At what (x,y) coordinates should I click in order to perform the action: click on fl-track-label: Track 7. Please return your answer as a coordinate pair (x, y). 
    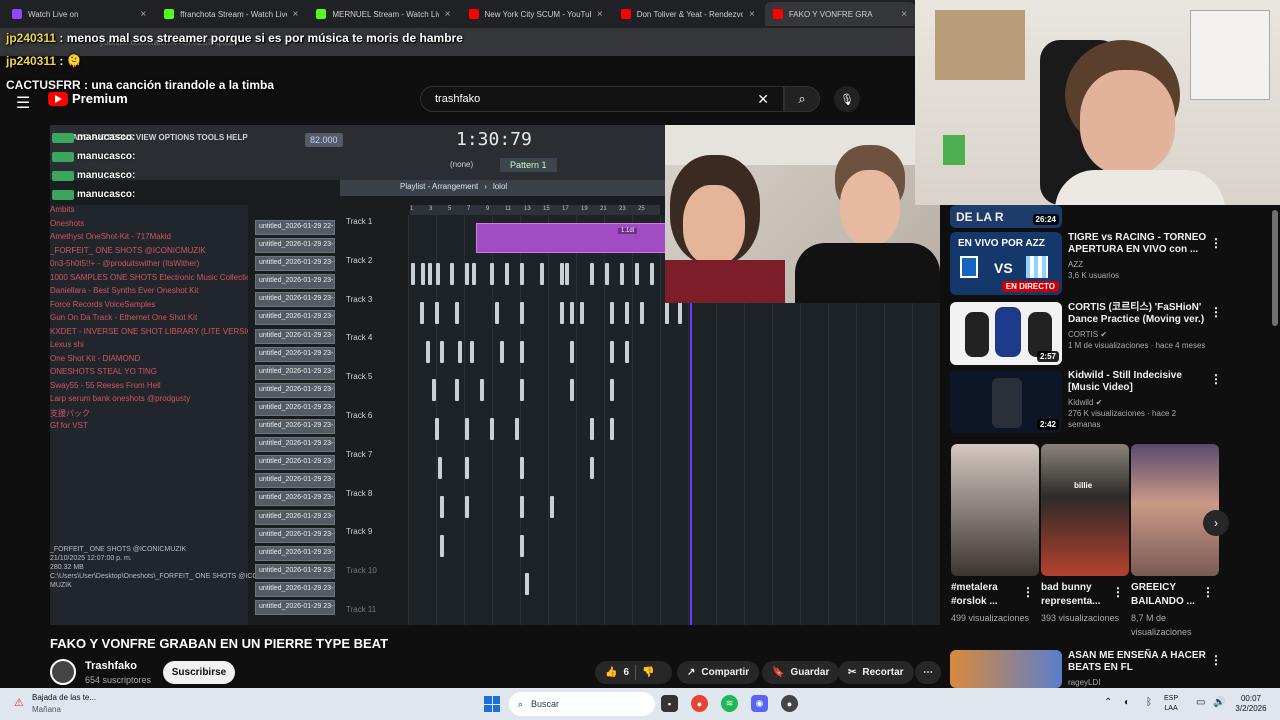
    Looking at the image, I should click on (359, 454).